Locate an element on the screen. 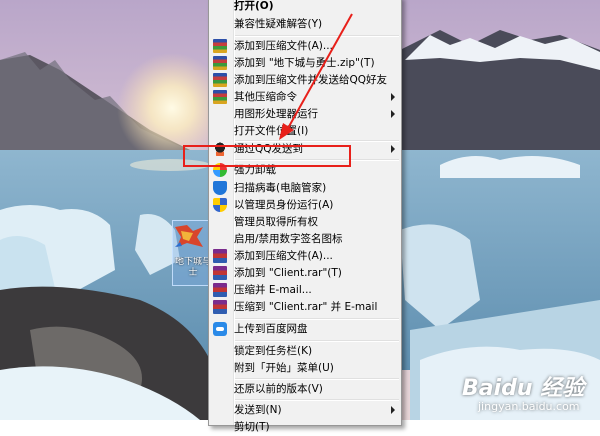 The height and width of the screenshot is (436, 600). annotation-arrow-layer is located at coordinates (316, 76).